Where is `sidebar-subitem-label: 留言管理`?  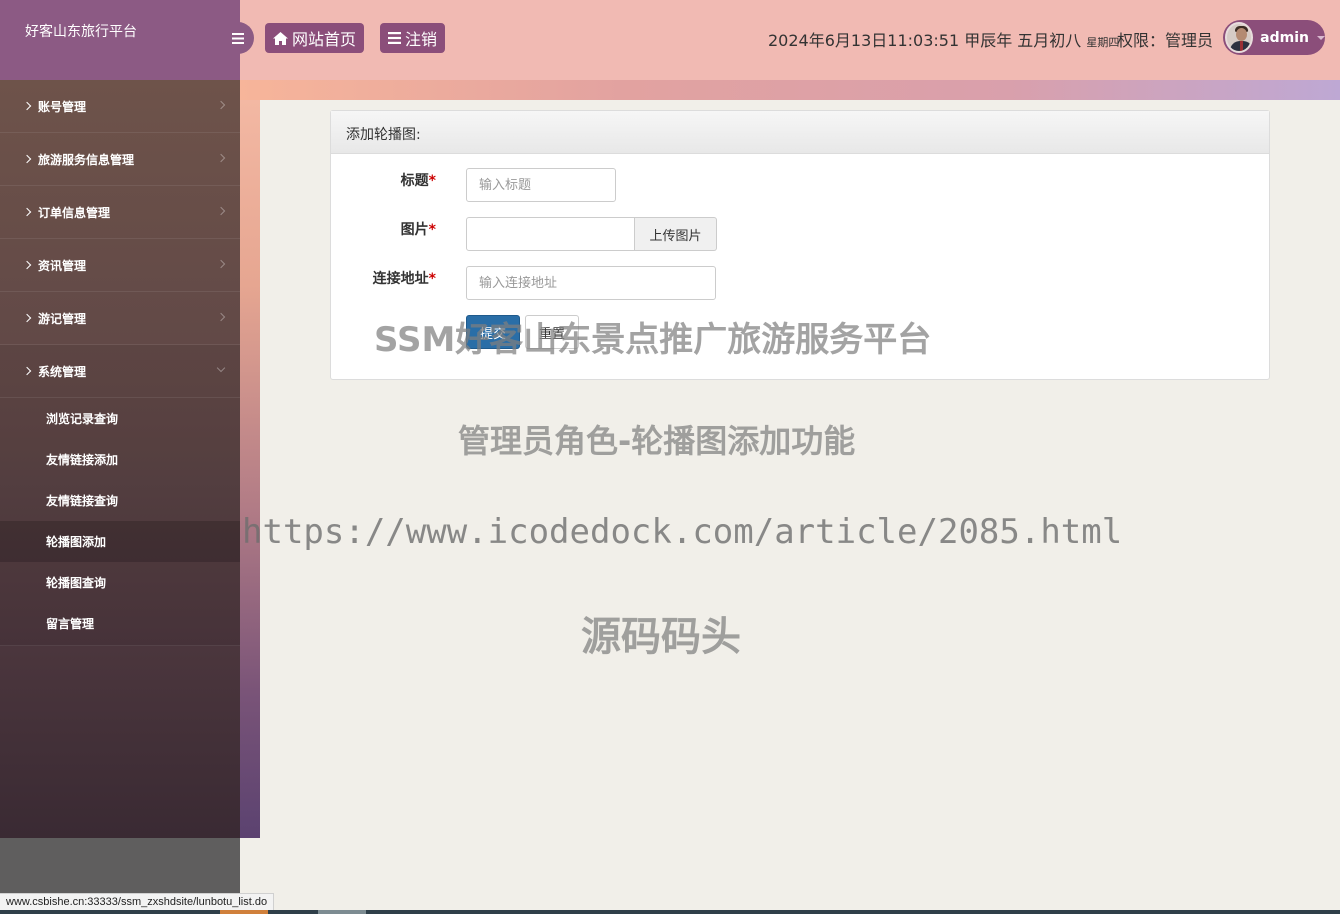
sidebar-subitem-label: 留言管理 is located at coordinates (70, 624).